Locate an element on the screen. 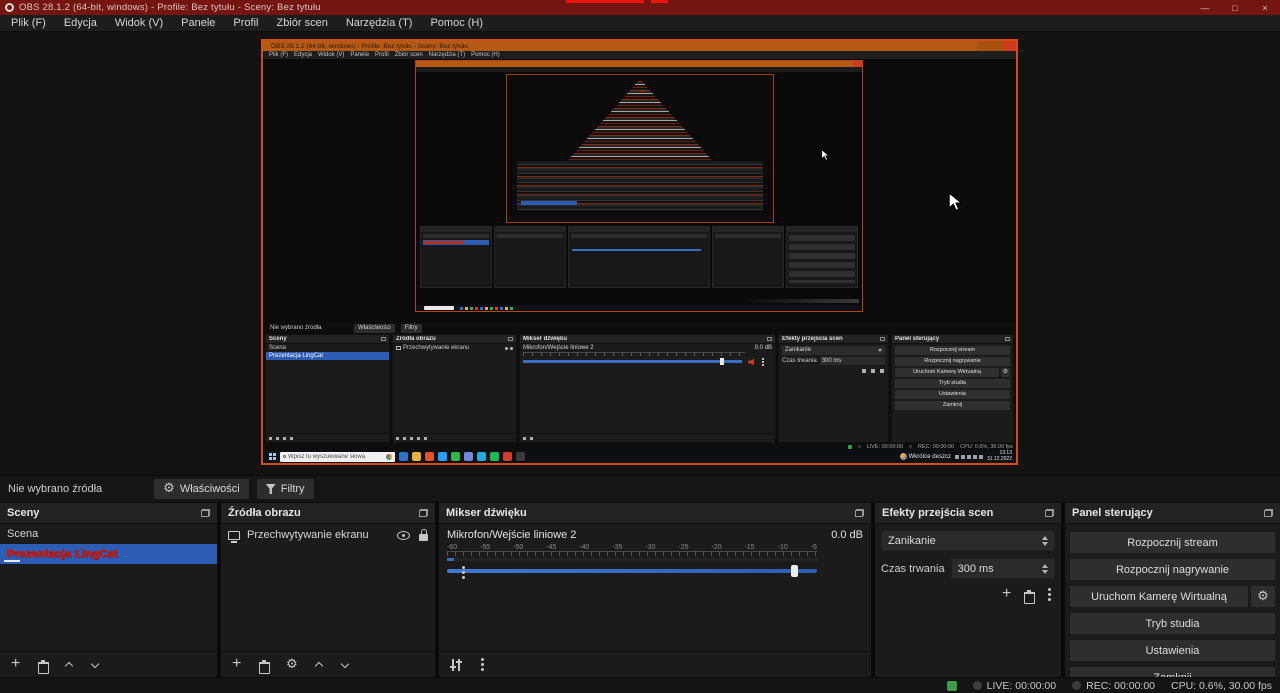 This screenshot has width=1280, height=693. lock-icon is located at coordinates (423, 535).